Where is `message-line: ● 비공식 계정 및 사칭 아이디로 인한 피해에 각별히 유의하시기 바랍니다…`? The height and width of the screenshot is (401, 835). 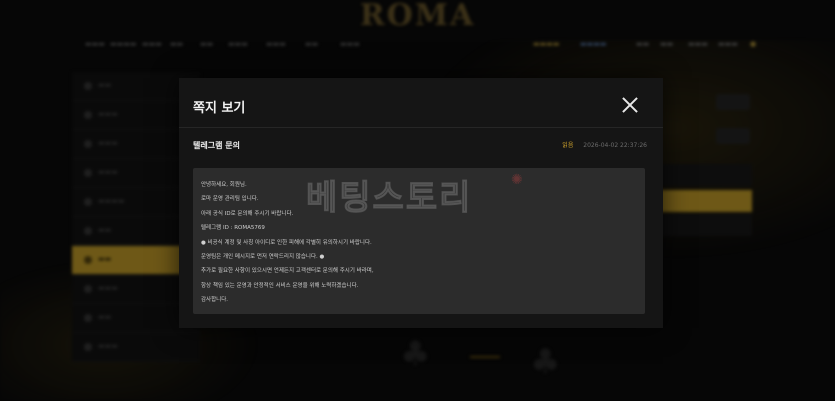 message-line: ● 비공식 계정 및 사칭 아이디로 인한 피해에 각별히 유의하시기 바랍니다… is located at coordinates (286, 242).